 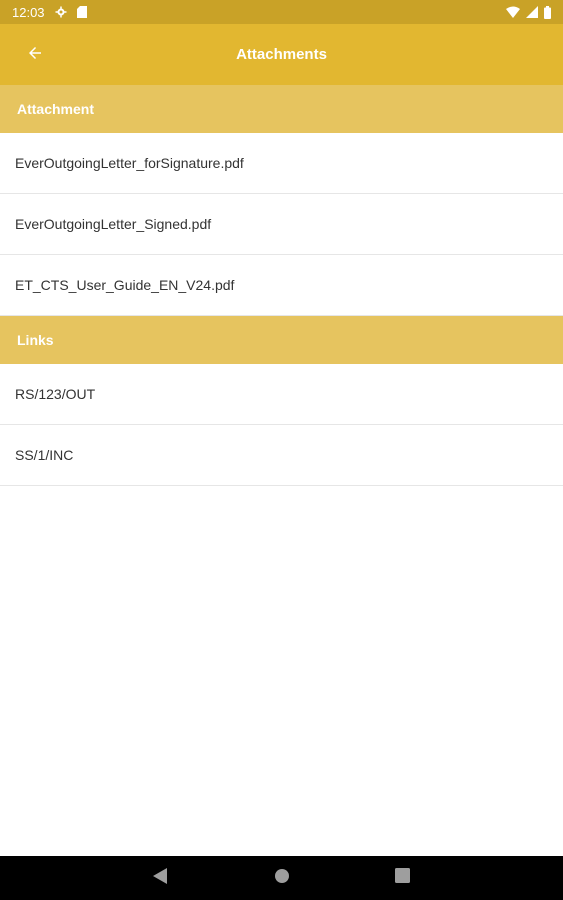 I want to click on page-title: Attachments, so click(x=281, y=54).